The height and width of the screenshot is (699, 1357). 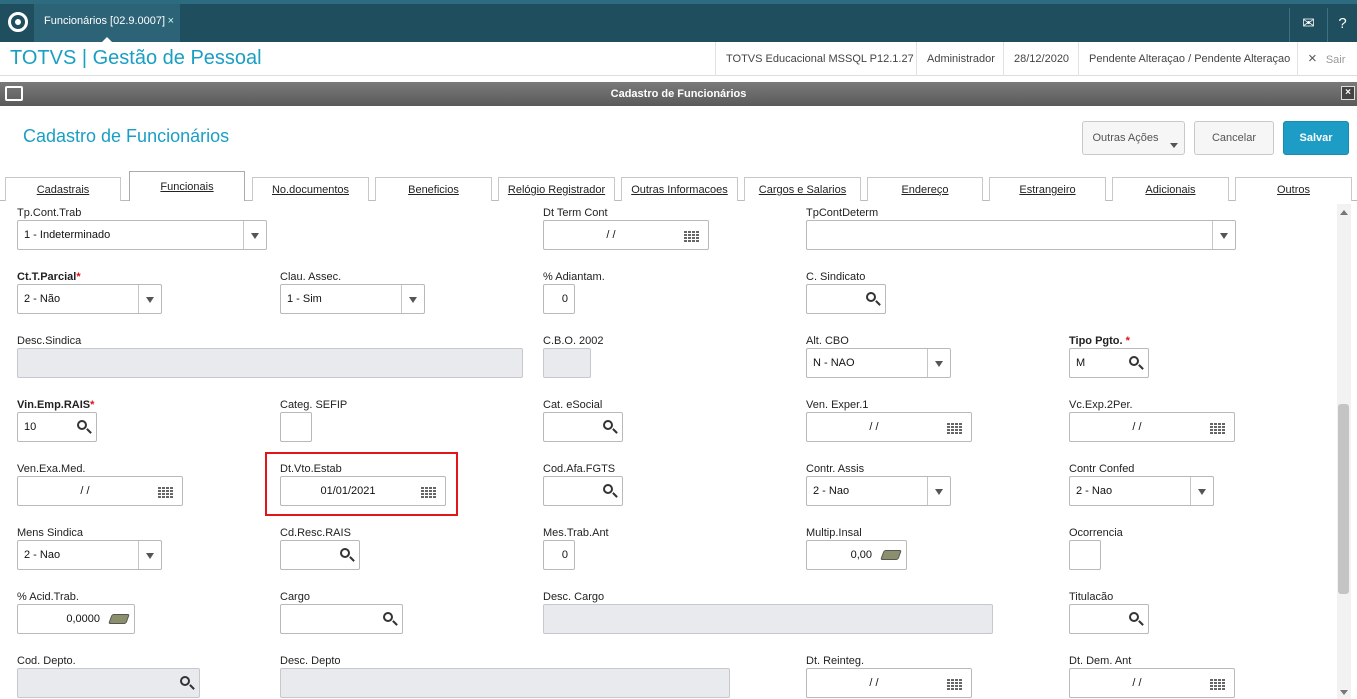 What do you see at coordinates (57, 427) in the screenshot?
I see `vin-emp-rais-field: 10` at bounding box center [57, 427].